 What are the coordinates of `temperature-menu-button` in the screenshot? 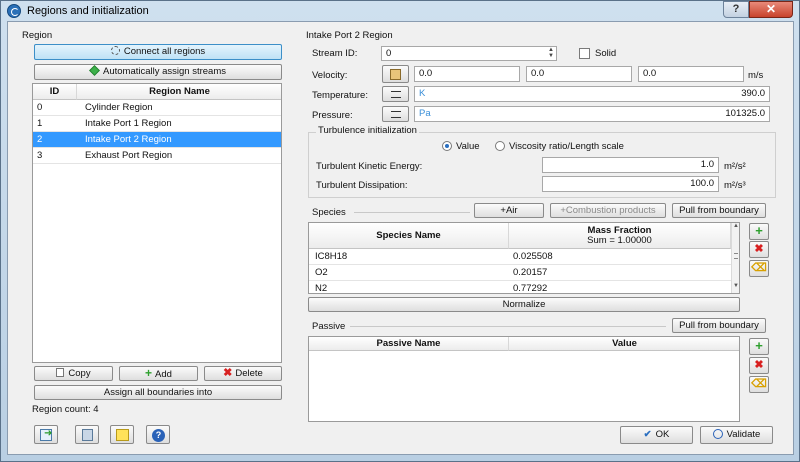 It's located at (395, 94).